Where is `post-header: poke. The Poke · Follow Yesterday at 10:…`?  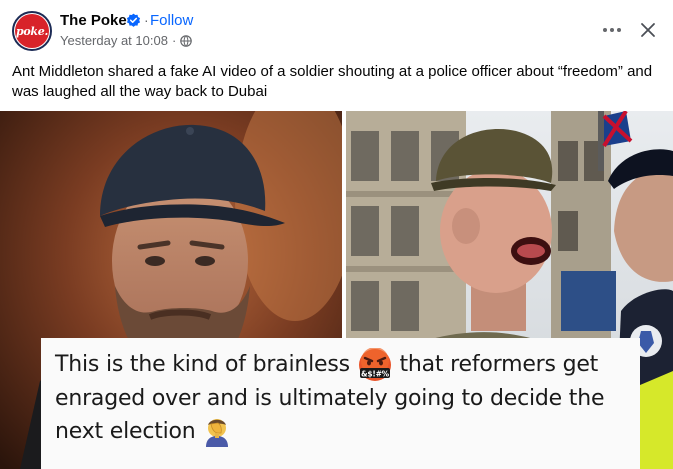
post-header: poke. The Poke · Follow Yesterday at 10:… is located at coordinates (336, 29).